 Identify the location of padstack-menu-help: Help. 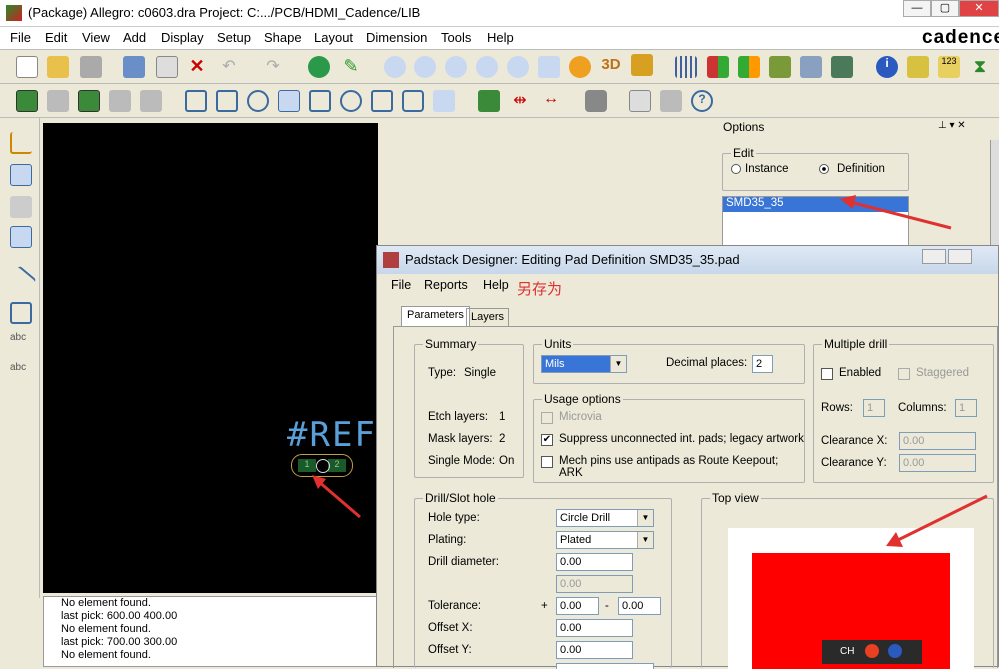
(496, 285).